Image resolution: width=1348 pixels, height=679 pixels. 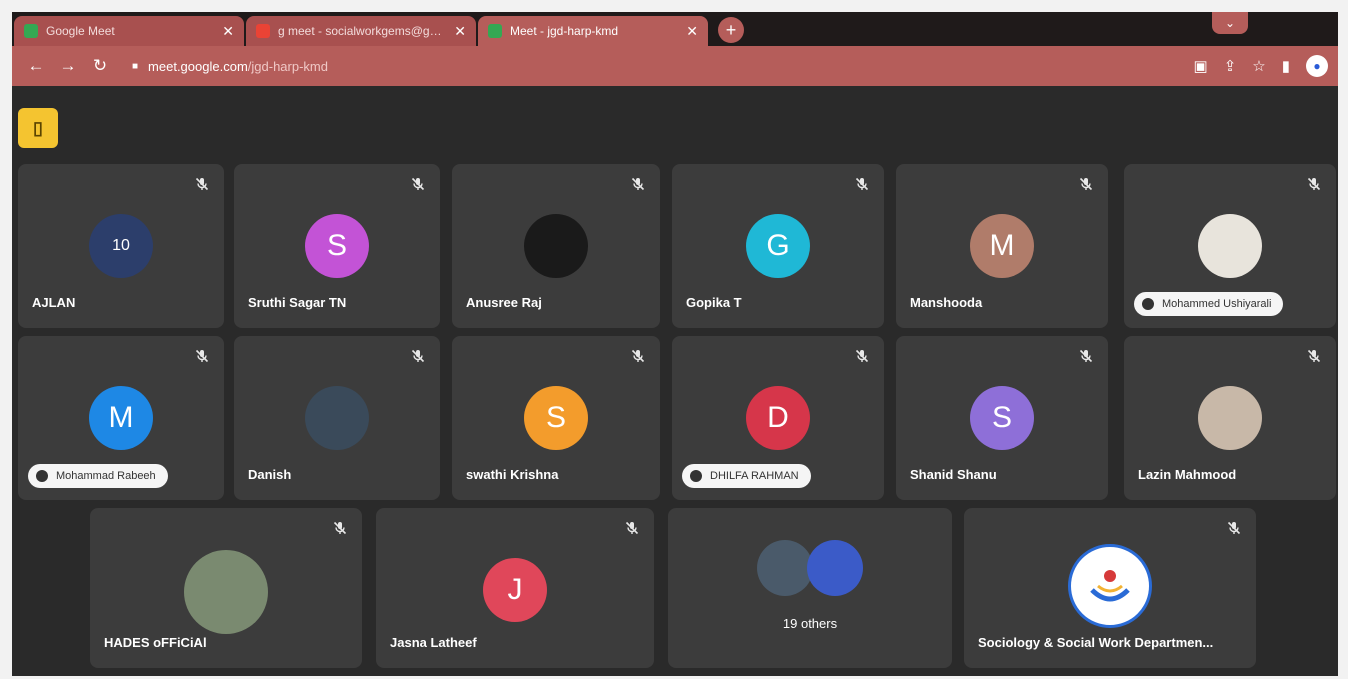 I want to click on participant-name: swathi Krishna, so click(x=512, y=474).